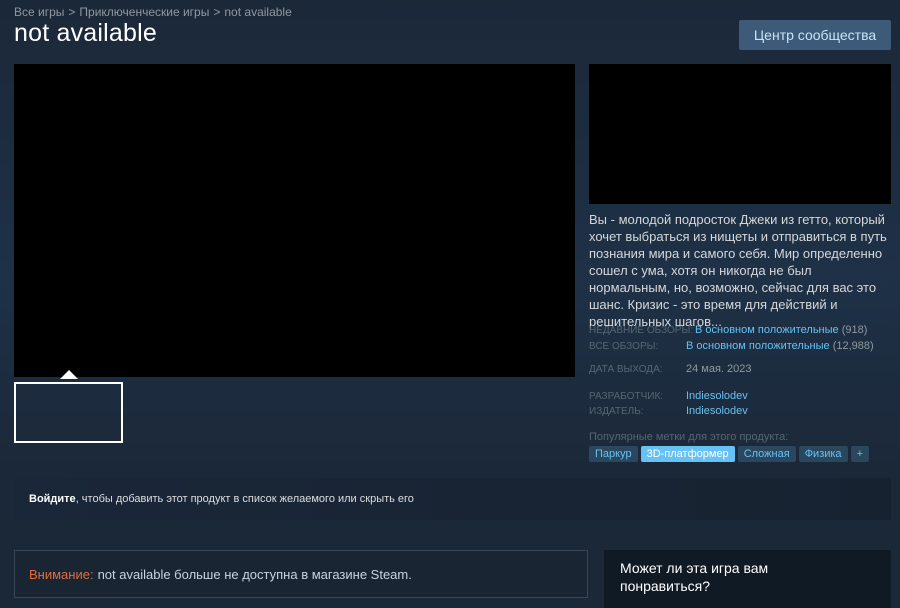 The height and width of the screenshot is (608, 900). I want to click on recent-reviews-summary: В основном положительные (918), so click(781, 330).